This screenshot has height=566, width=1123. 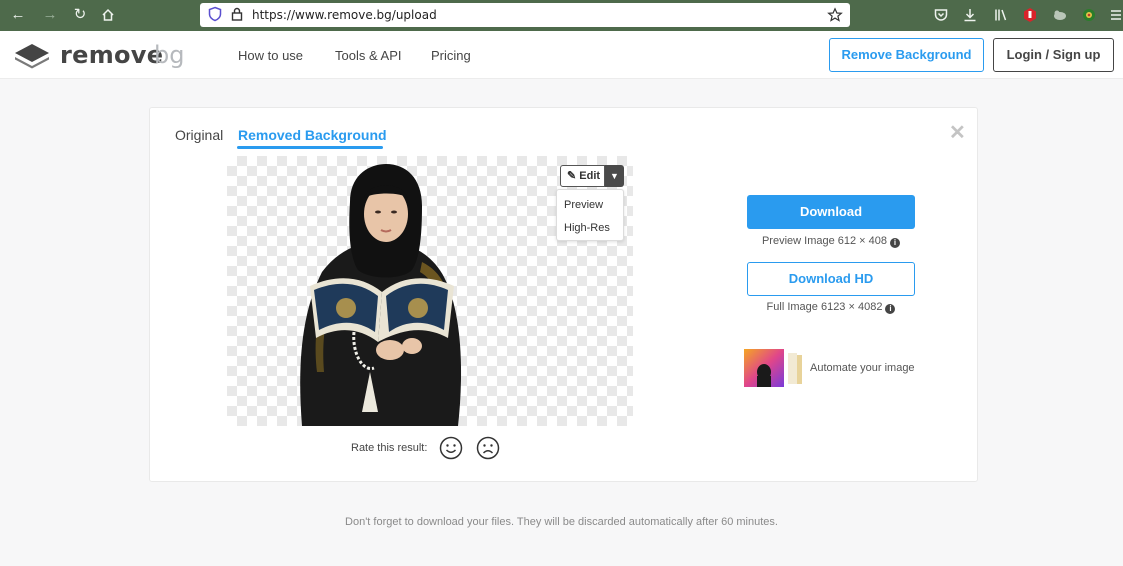 What do you see at coordinates (572, 176) in the screenshot?
I see `pencil-icon: ✎` at bounding box center [572, 176].